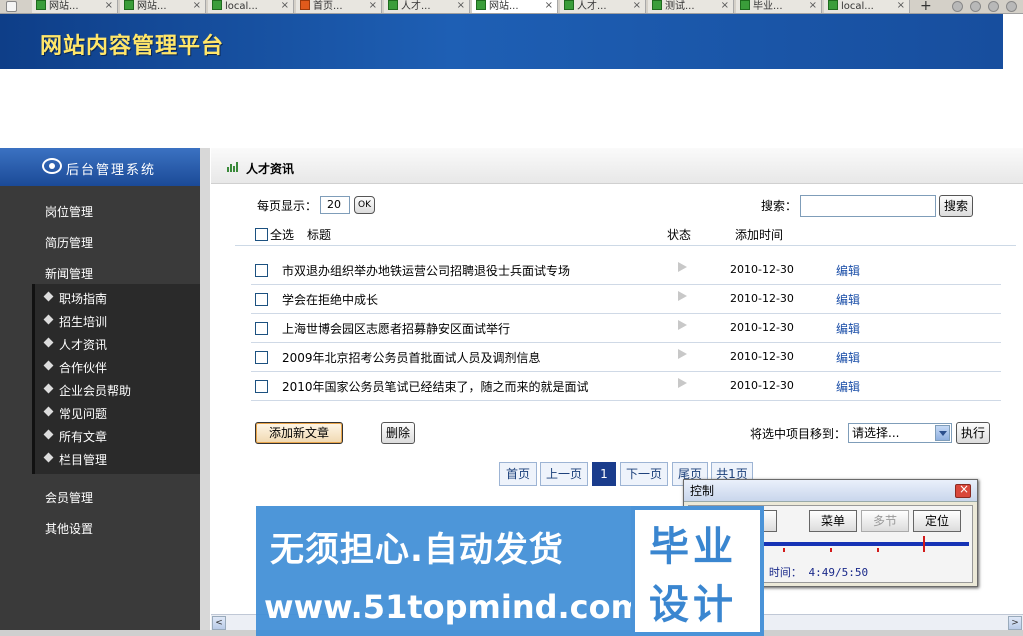 The height and width of the screenshot is (636, 1023). Describe the element at coordinates (69, 497) in the screenshot. I see `sidebar-item-members: 会员管理` at that location.